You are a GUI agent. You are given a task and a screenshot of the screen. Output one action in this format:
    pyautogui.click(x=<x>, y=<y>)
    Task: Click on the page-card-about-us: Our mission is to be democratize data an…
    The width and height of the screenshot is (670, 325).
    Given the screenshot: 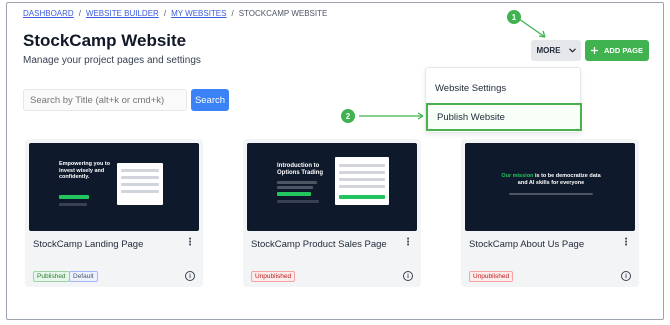 What is the action you would take?
    pyautogui.click(x=550, y=213)
    